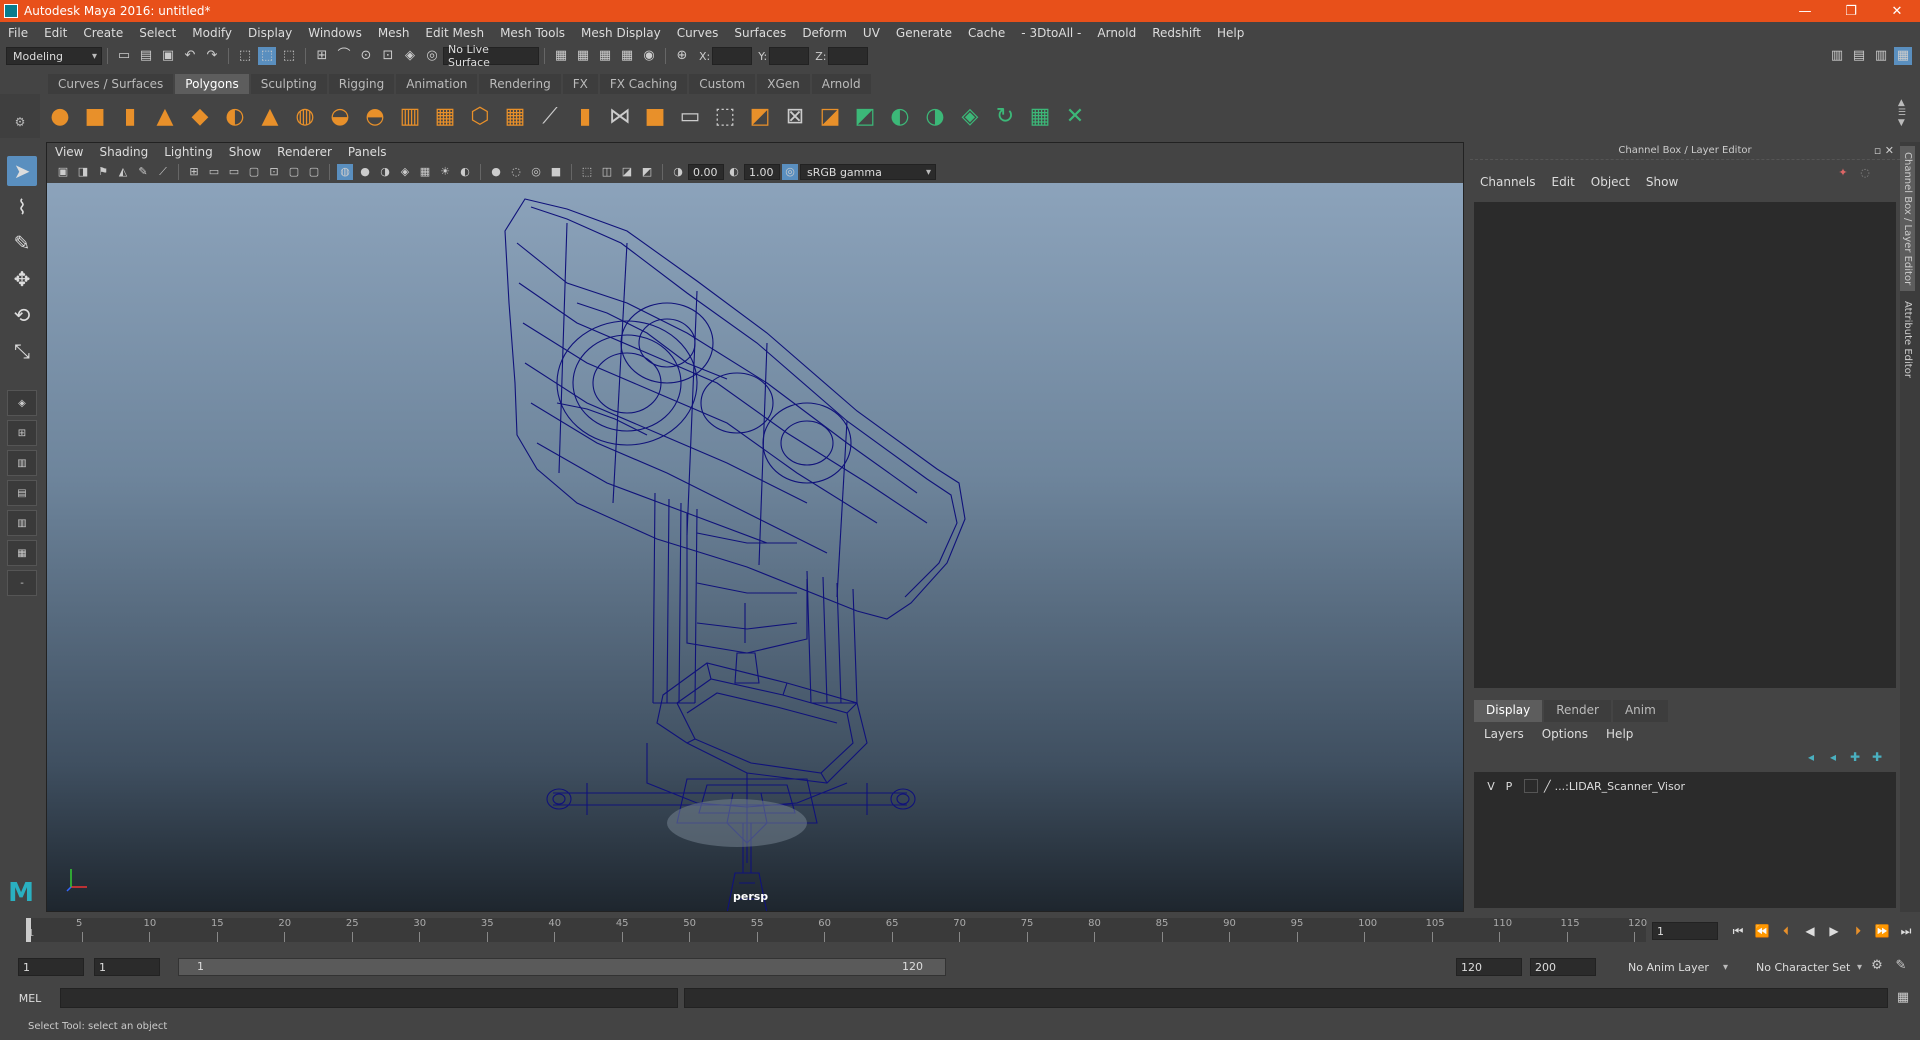 This screenshot has height=1040, width=1920. What do you see at coordinates (1685, 786) in the screenshot?
I see `layer-row: V P ╱ ...:LIDAR_Scanner_Visor` at bounding box center [1685, 786].